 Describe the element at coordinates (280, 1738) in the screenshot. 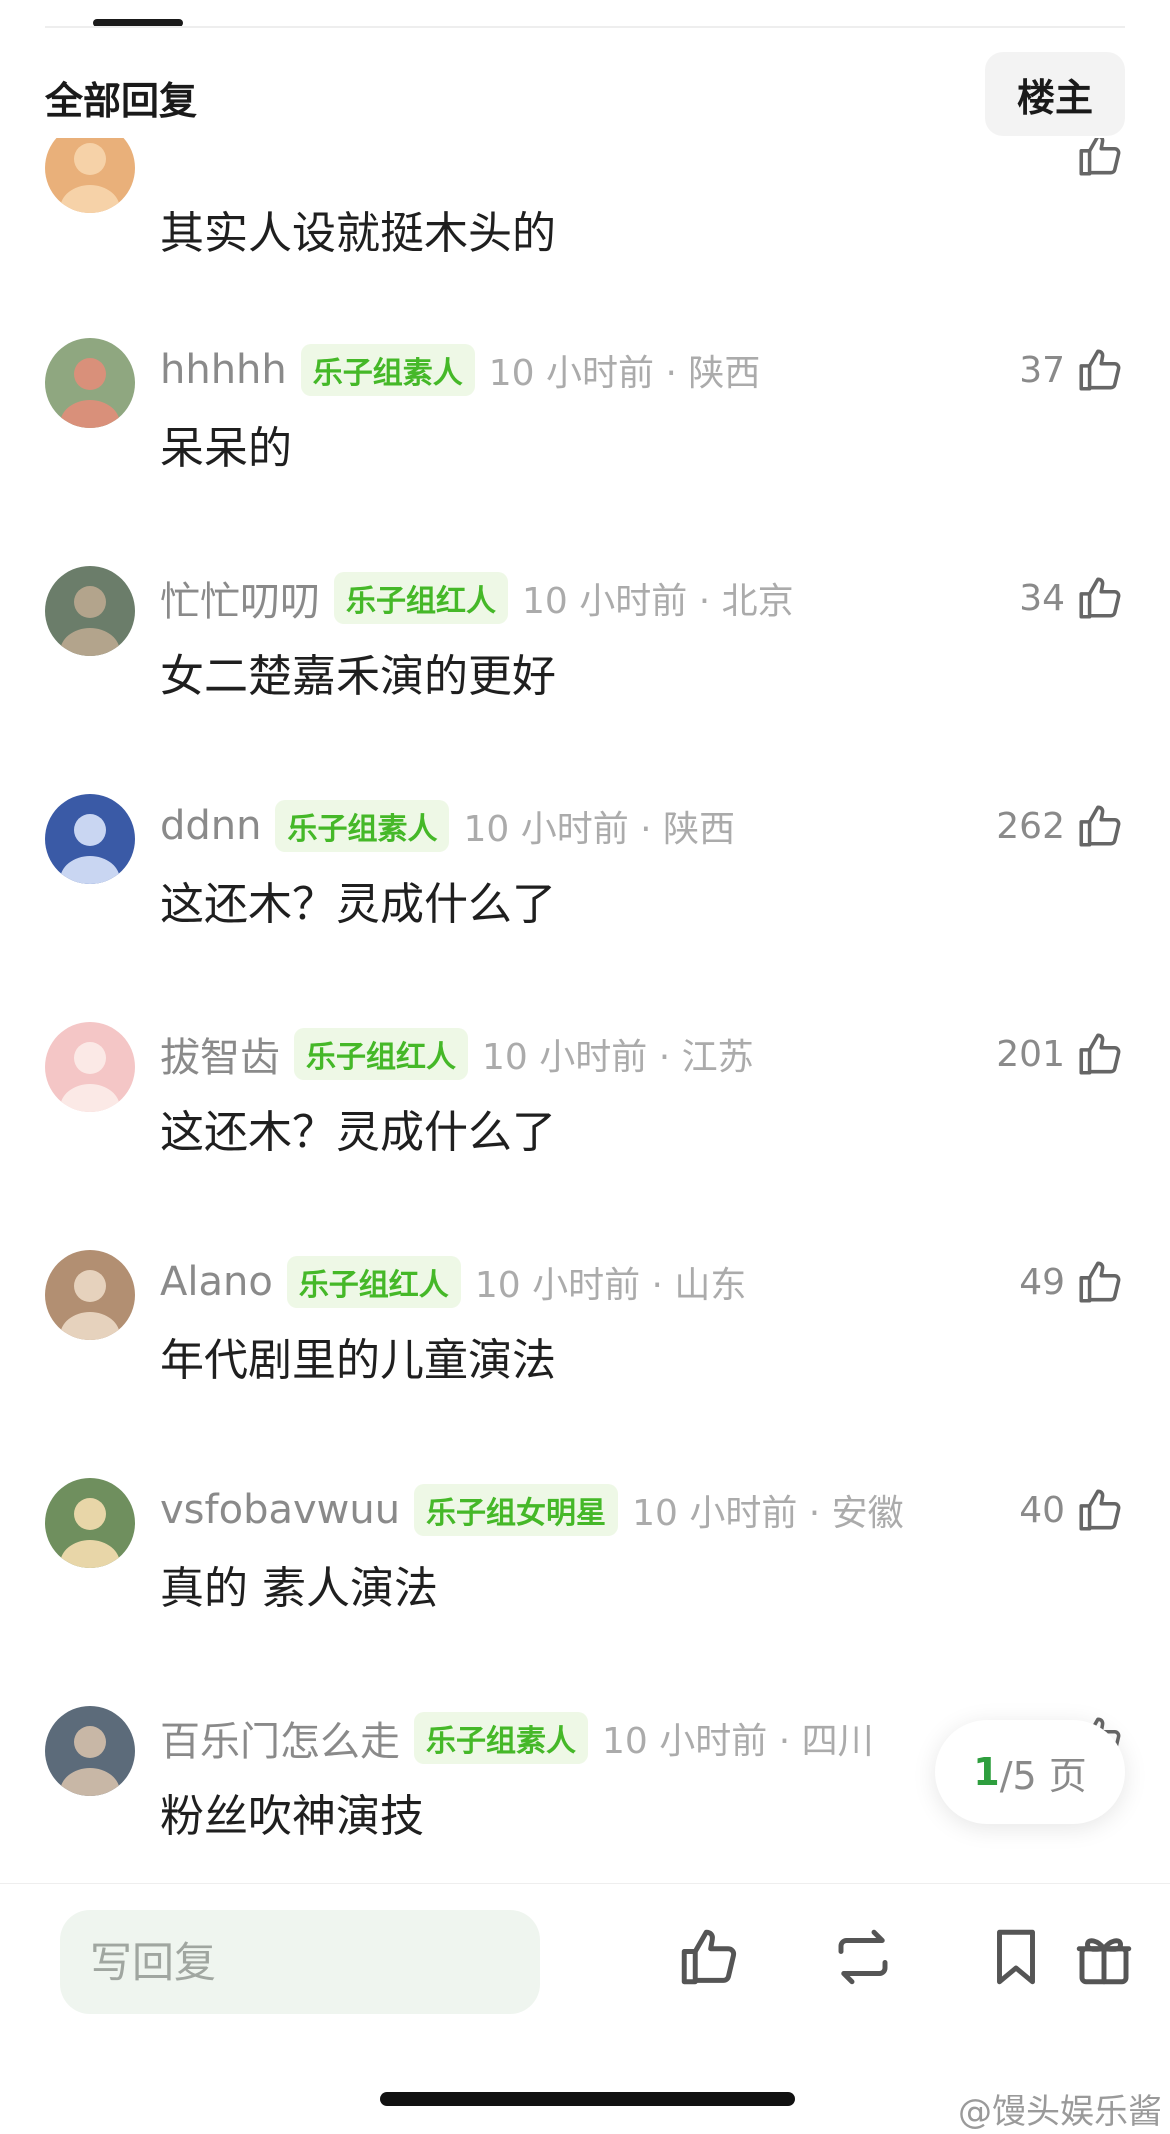

I see `username: 百乐门怎么走` at that location.